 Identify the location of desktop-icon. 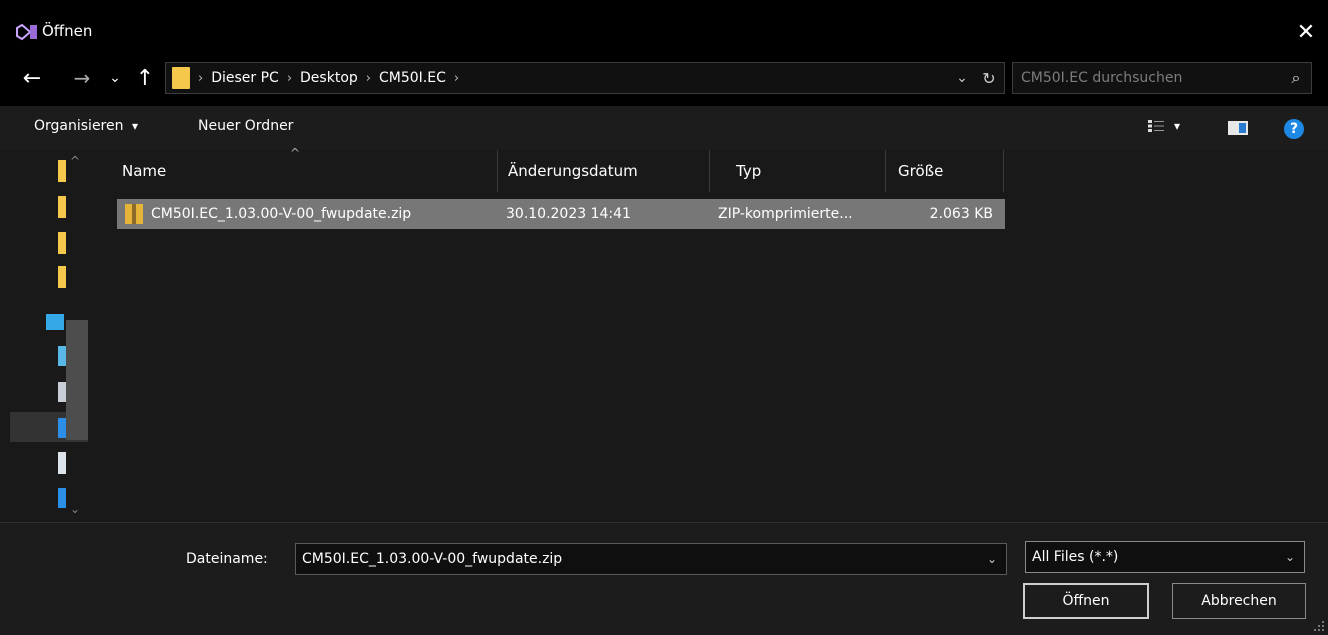
(62, 356).